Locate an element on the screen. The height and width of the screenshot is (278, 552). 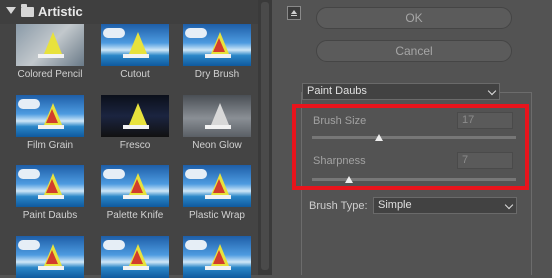
expand-arrow-icon is located at coordinates (11, 10).